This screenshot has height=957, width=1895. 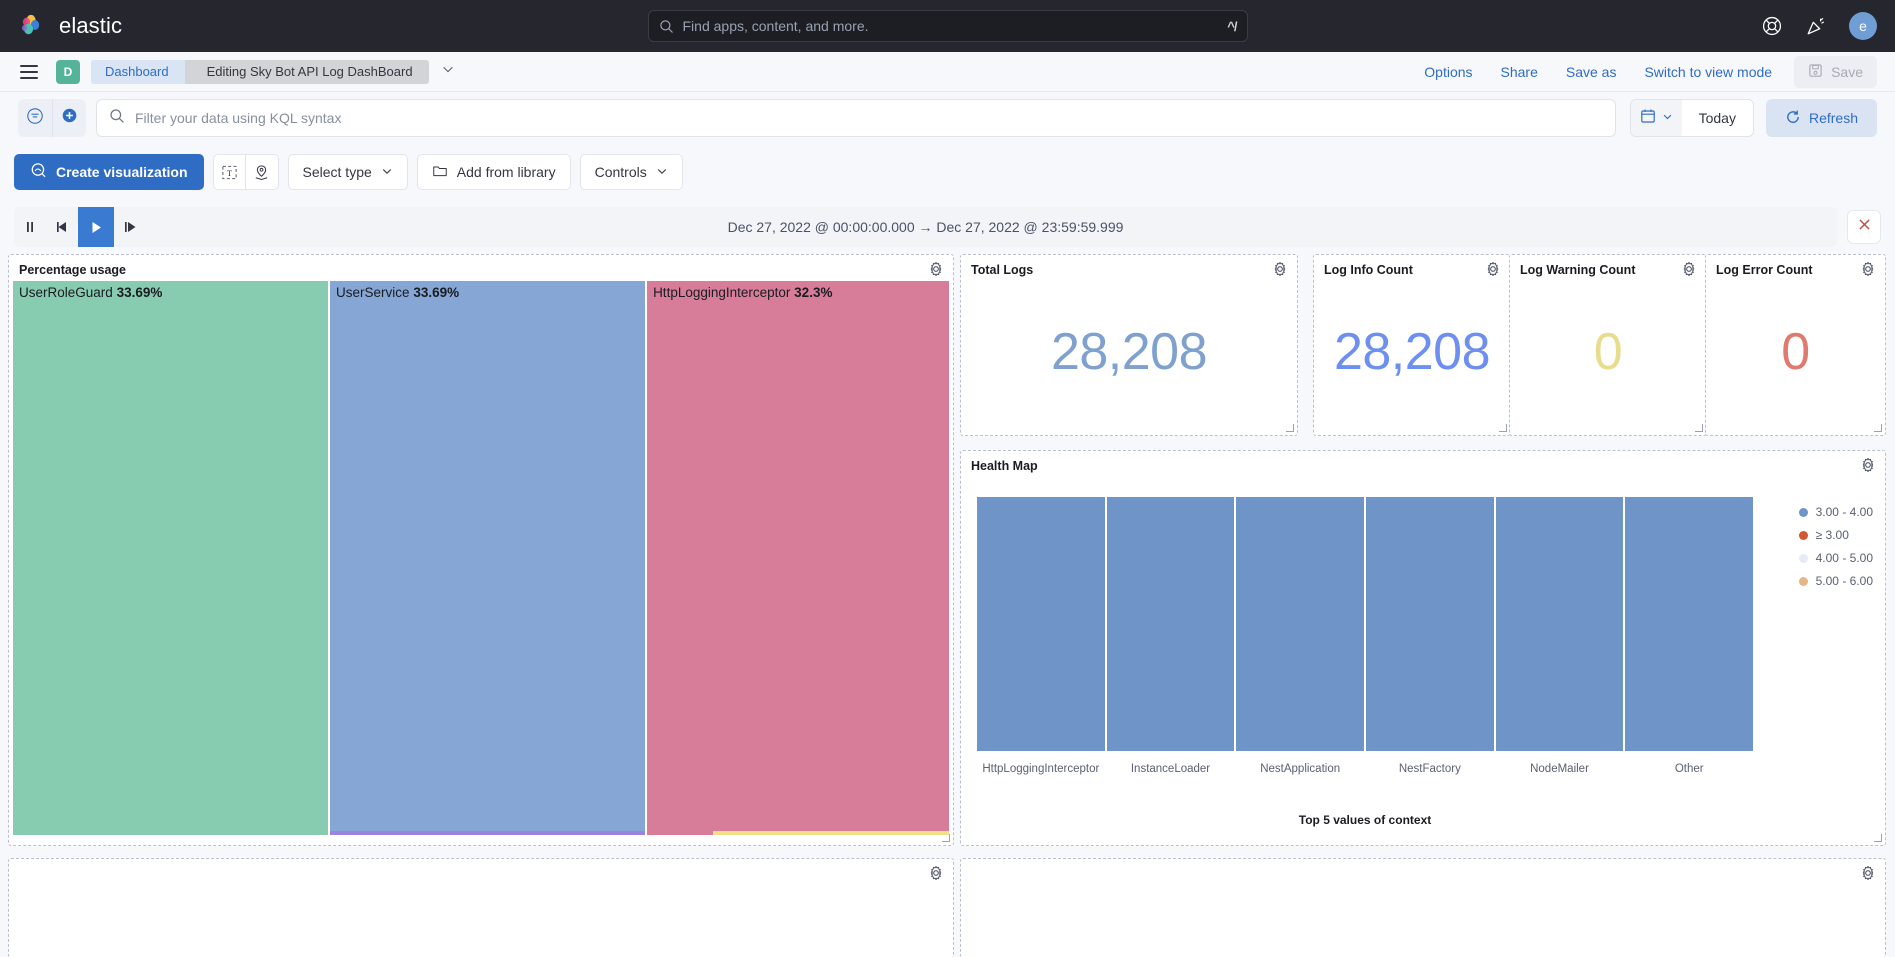 I want to click on global-search-input: Find apps, content, and more. ^/, so click(x=947, y=26).